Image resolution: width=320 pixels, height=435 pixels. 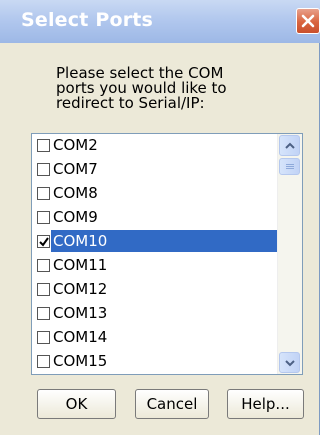 What do you see at coordinates (164, 241) in the screenshot?
I see `port-label: COM10` at bounding box center [164, 241].